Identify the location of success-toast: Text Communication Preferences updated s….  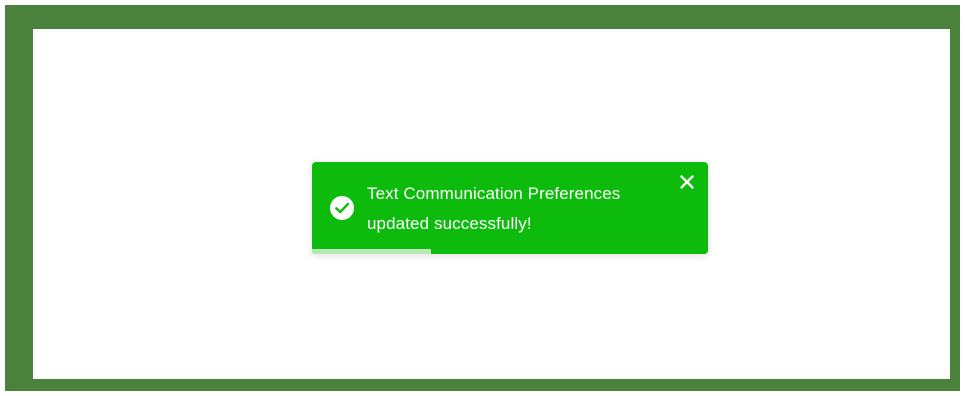
(510, 208).